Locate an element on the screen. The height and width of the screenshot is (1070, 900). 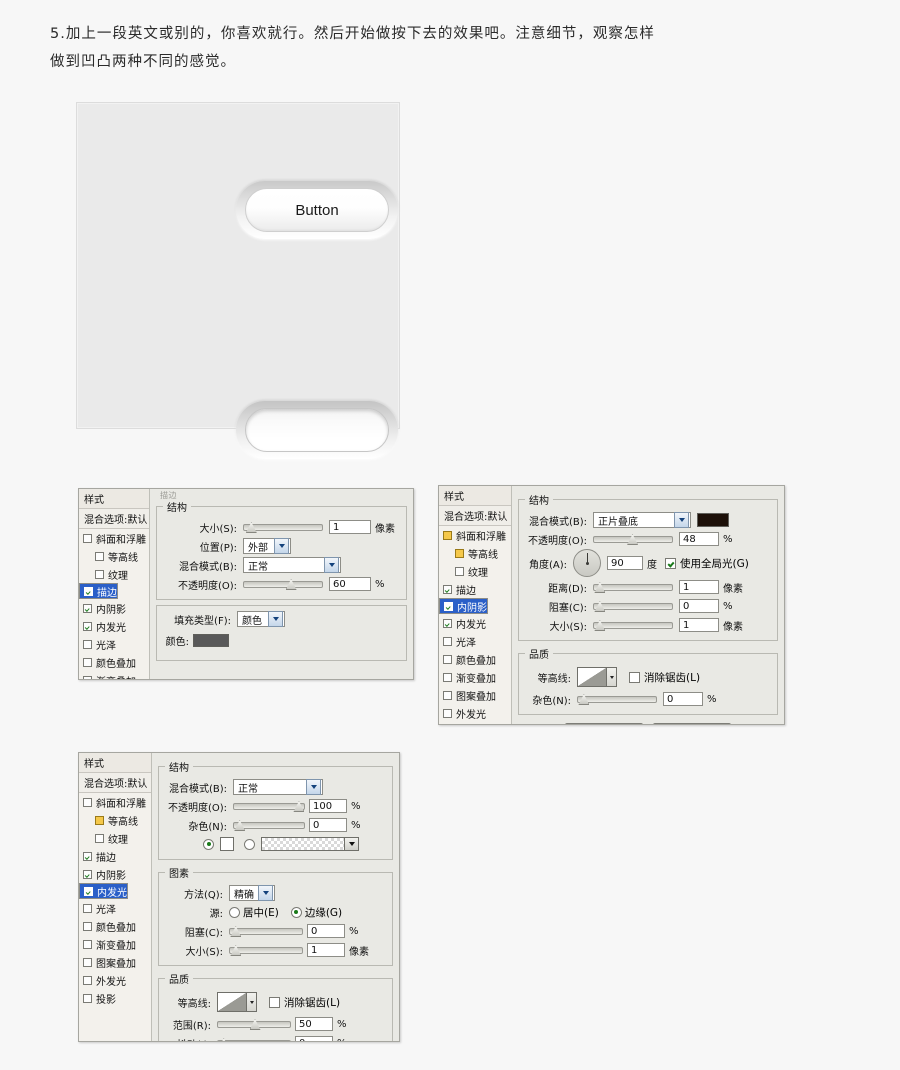
blend-mode-select: 正片叠底 is located at coordinates (642, 520).